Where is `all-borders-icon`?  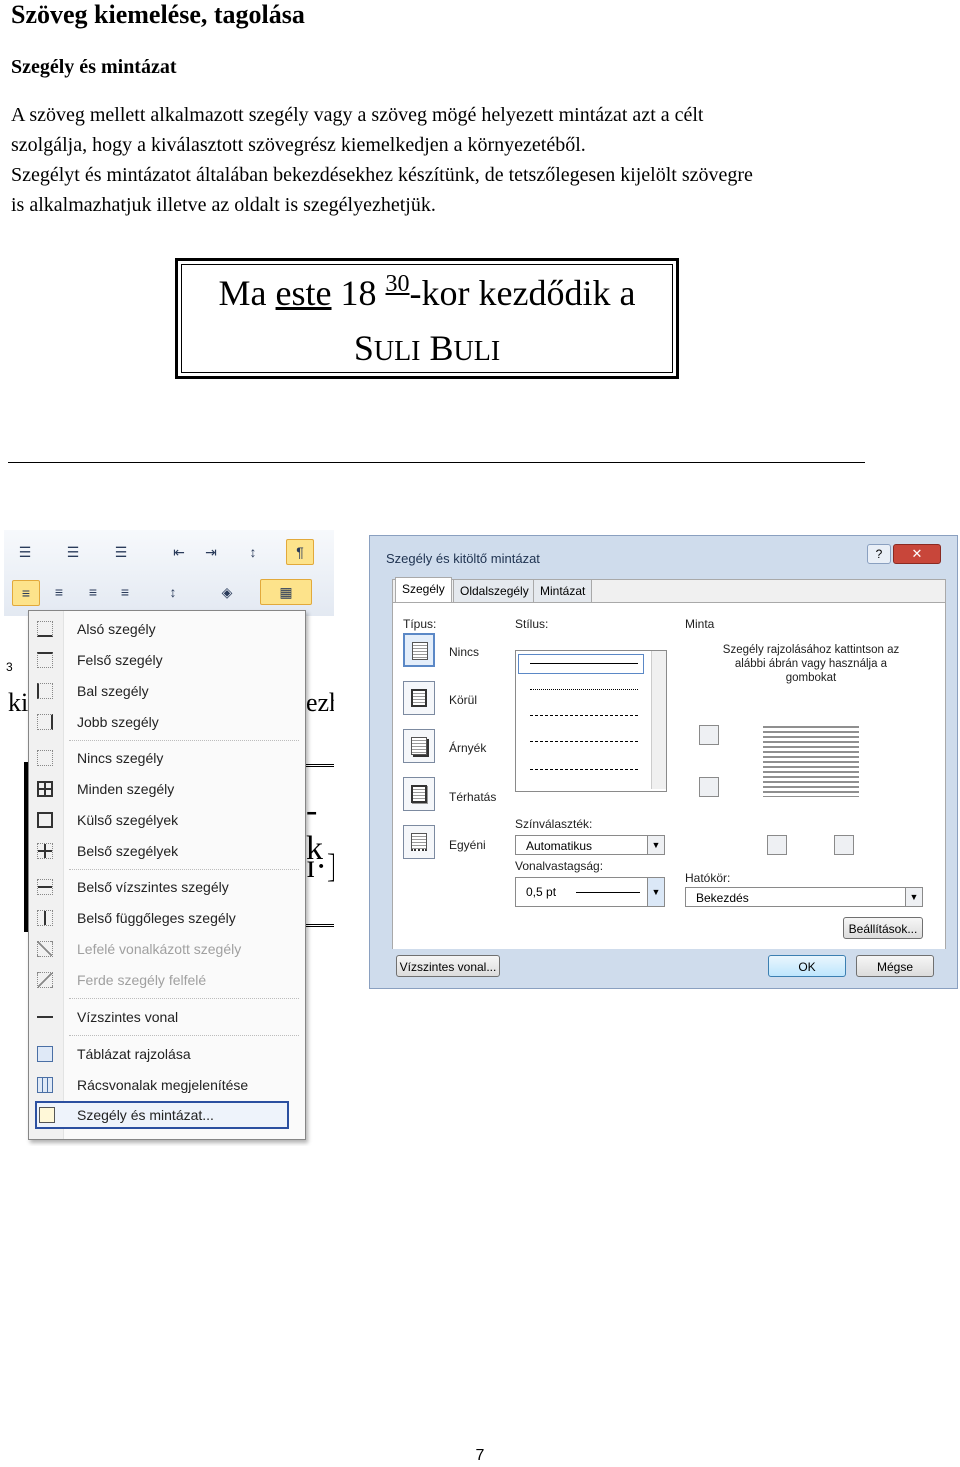
all-borders-icon is located at coordinates (45, 789).